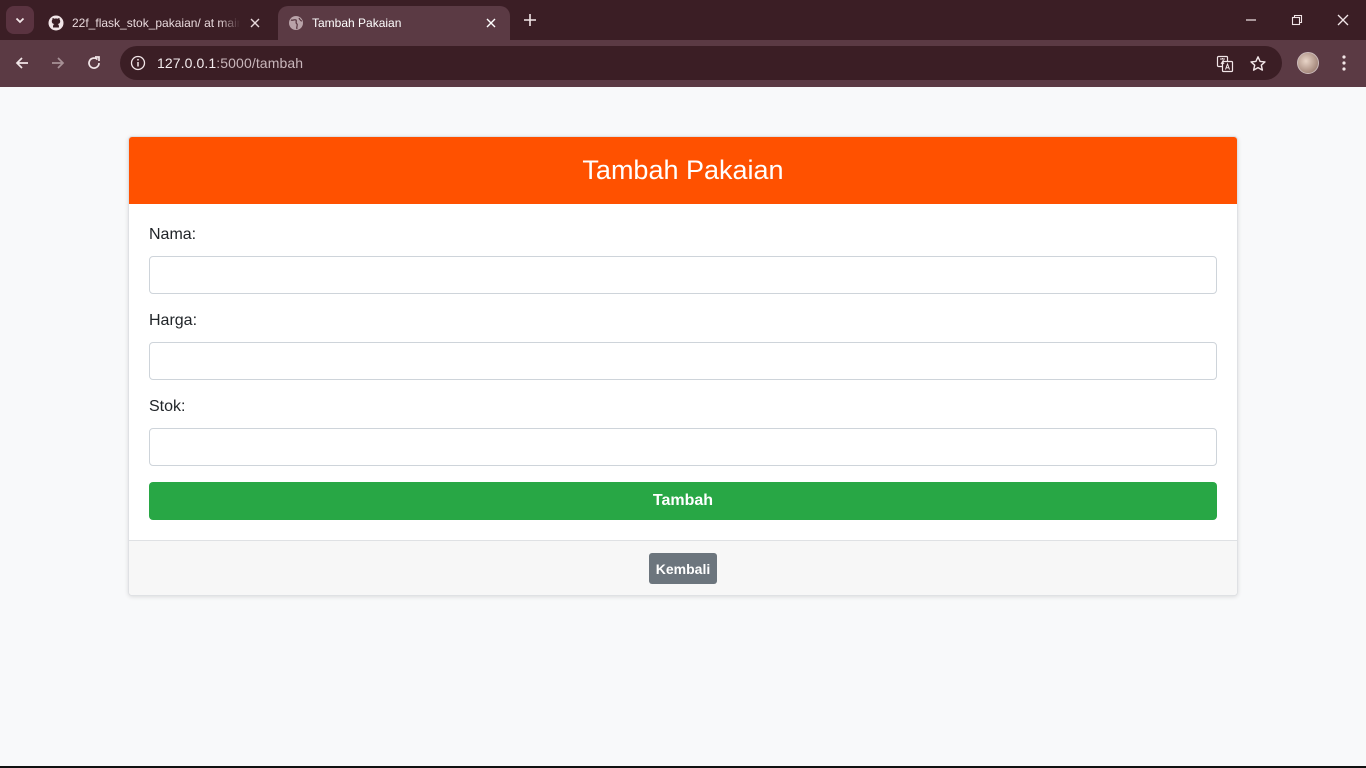 The image size is (1366, 768). What do you see at coordinates (683, 275) in the screenshot?
I see `nama-input` at bounding box center [683, 275].